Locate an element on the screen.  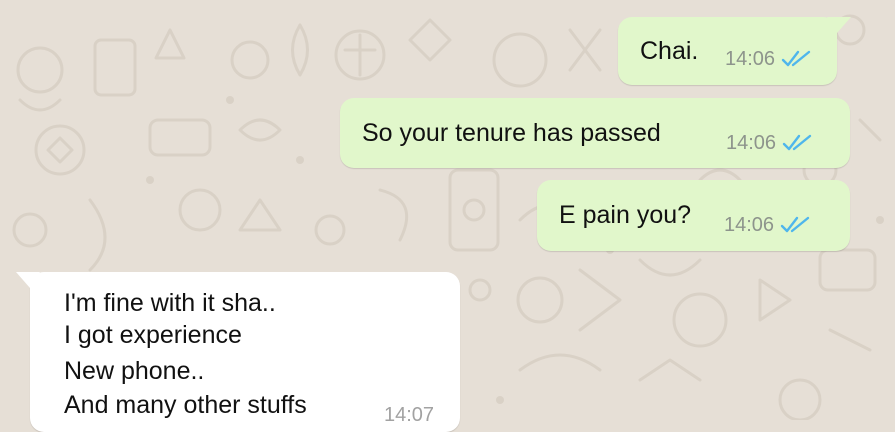
message-text-line: New phone.. is located at coordinates (134, 371).